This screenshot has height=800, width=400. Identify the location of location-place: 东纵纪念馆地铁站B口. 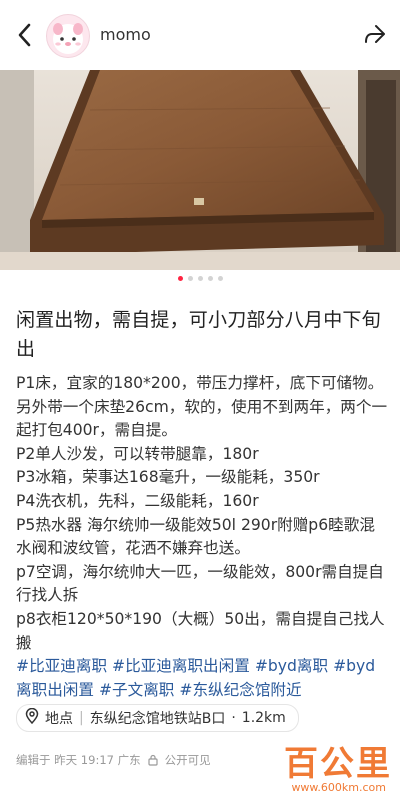
(157, 719).